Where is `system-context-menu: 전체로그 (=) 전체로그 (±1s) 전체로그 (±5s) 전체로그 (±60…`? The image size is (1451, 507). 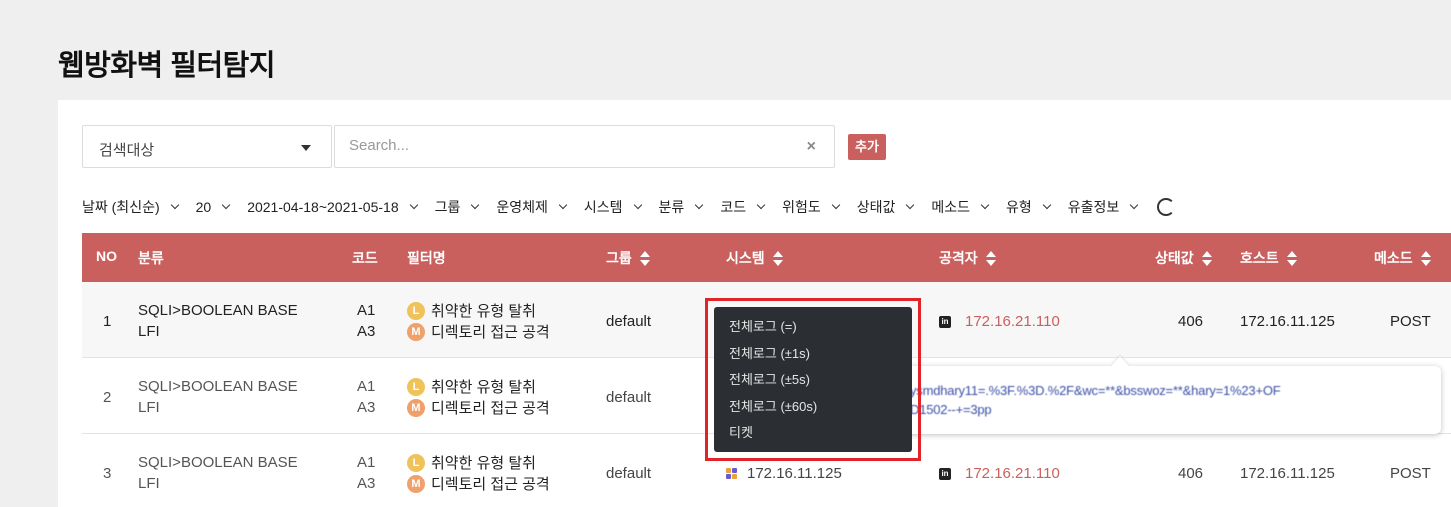
system-context-menu: 전체로그 (=) 전체로그 (±1s) 전체로그 (±5s) 전체로그 (±60… is located at coordinates (813, 379).